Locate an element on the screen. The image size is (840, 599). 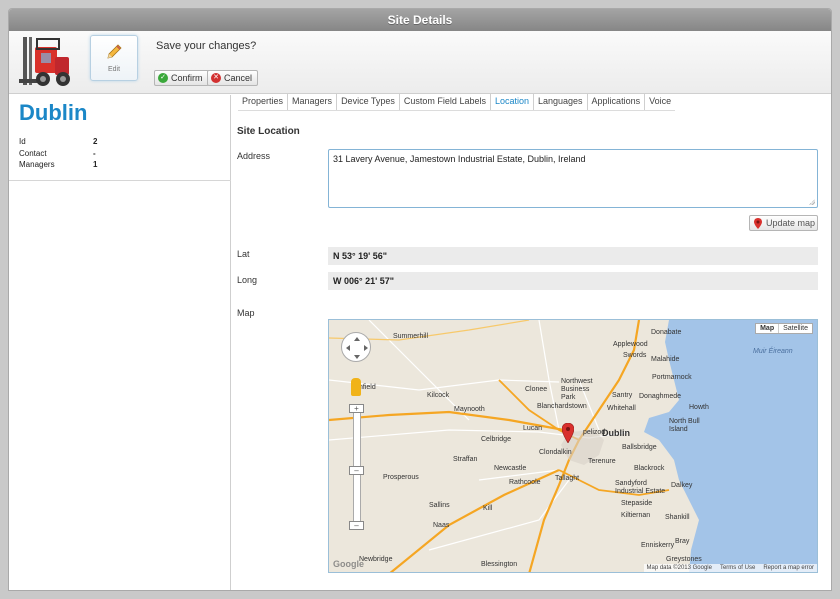
place-label: Kill is located at coordinates (488, 508).